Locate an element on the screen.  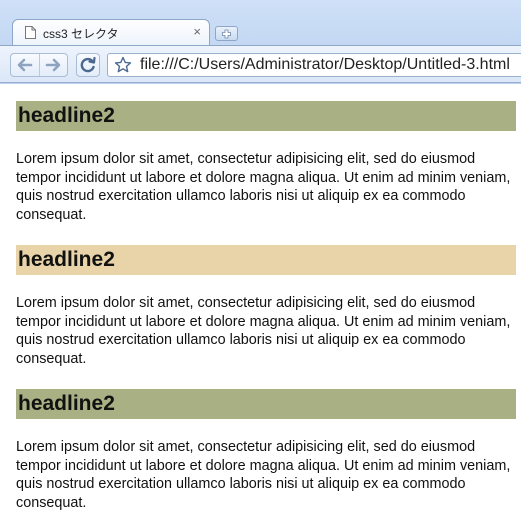
page-icon is located at coordinates (30, 32).